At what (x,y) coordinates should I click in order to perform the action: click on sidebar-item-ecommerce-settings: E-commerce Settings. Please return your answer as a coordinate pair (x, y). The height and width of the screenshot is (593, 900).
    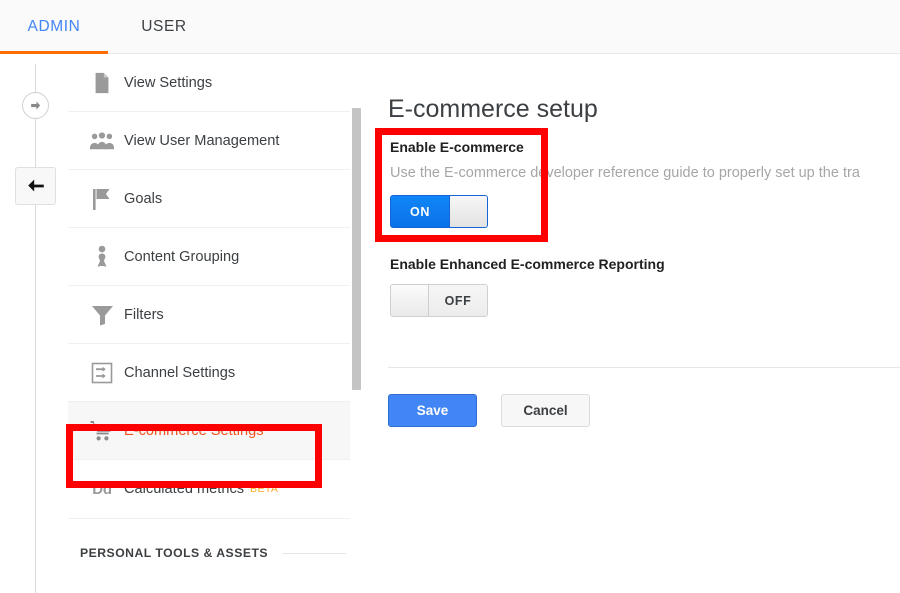
    Looking at the image, I should click on (209, 431).